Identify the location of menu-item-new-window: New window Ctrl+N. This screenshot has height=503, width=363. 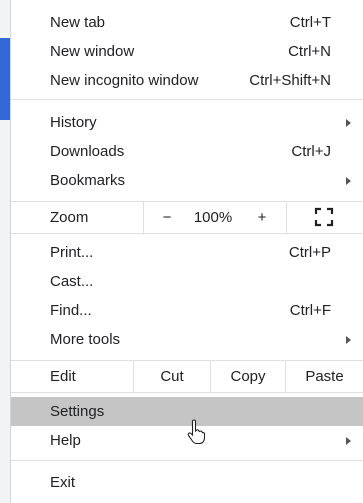
(187, 51).